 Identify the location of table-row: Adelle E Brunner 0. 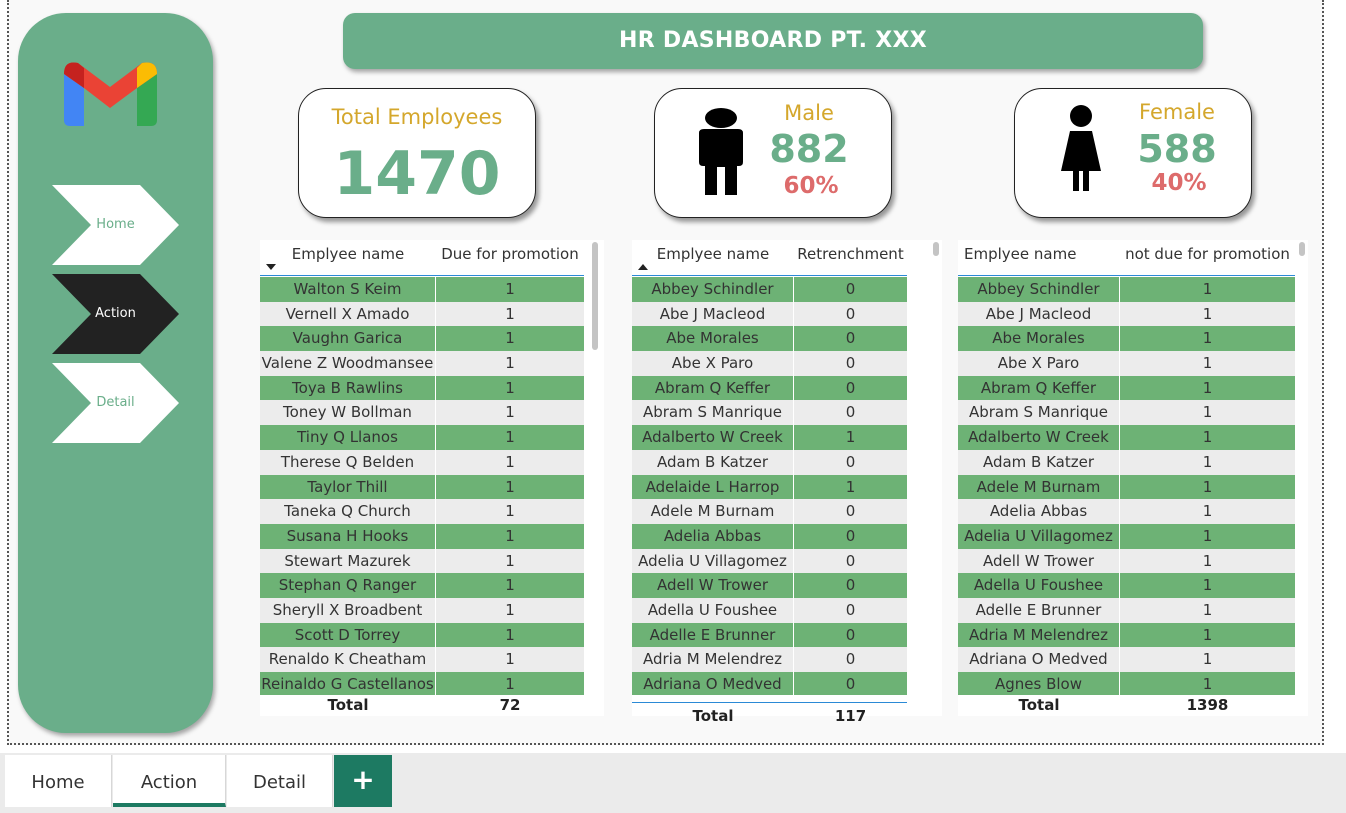
(769, 635).